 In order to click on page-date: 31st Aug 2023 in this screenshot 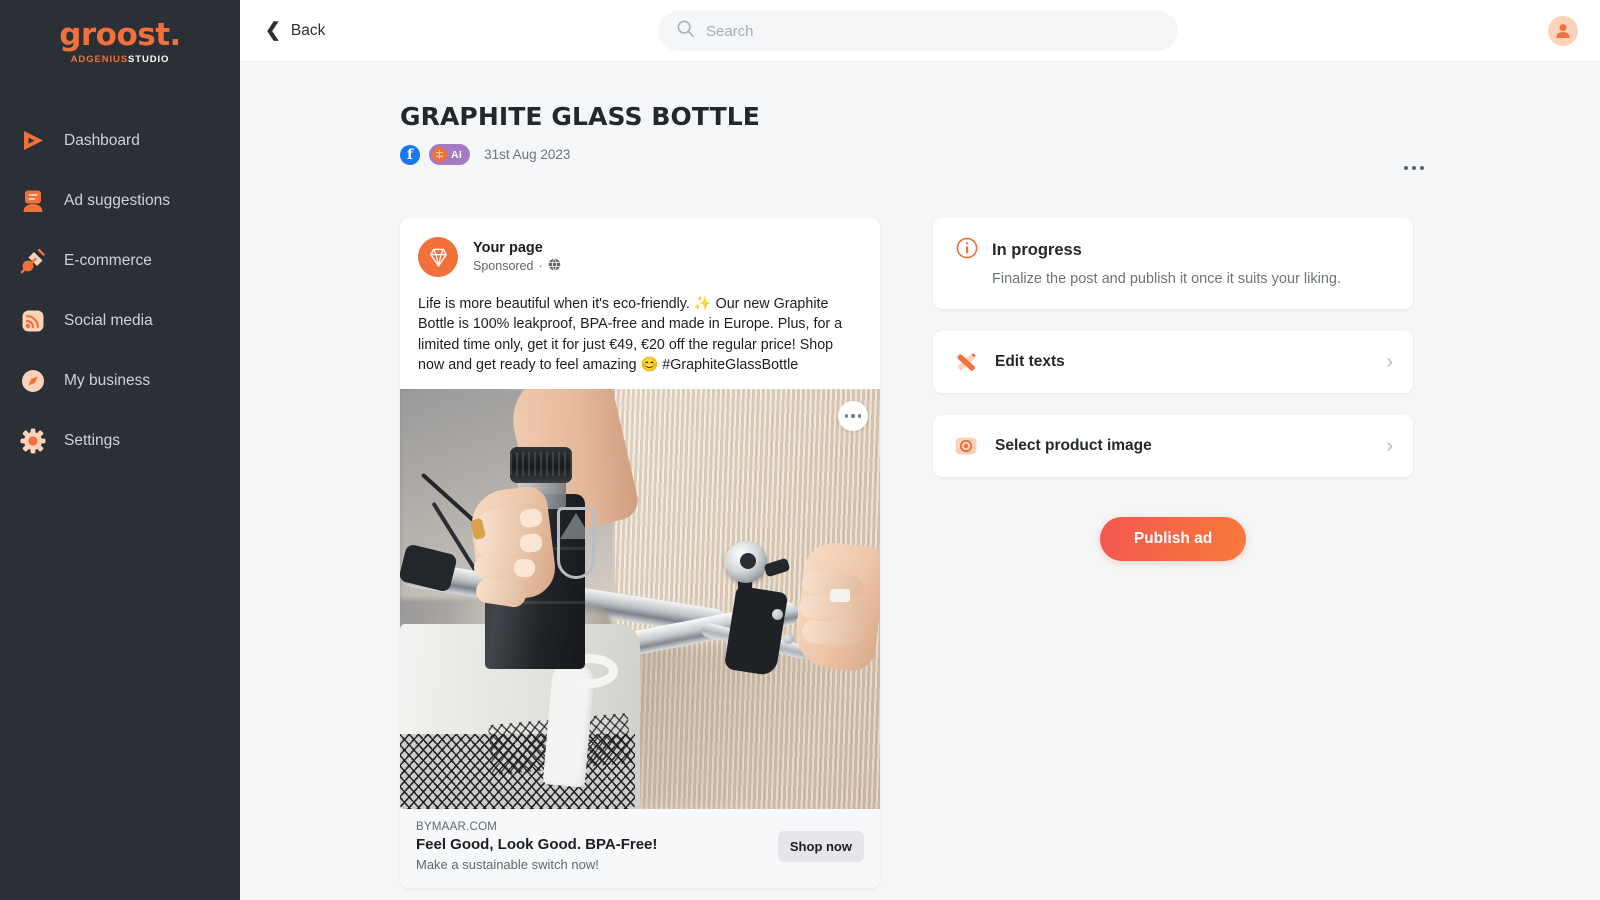, I will do `click(527, 154)`.